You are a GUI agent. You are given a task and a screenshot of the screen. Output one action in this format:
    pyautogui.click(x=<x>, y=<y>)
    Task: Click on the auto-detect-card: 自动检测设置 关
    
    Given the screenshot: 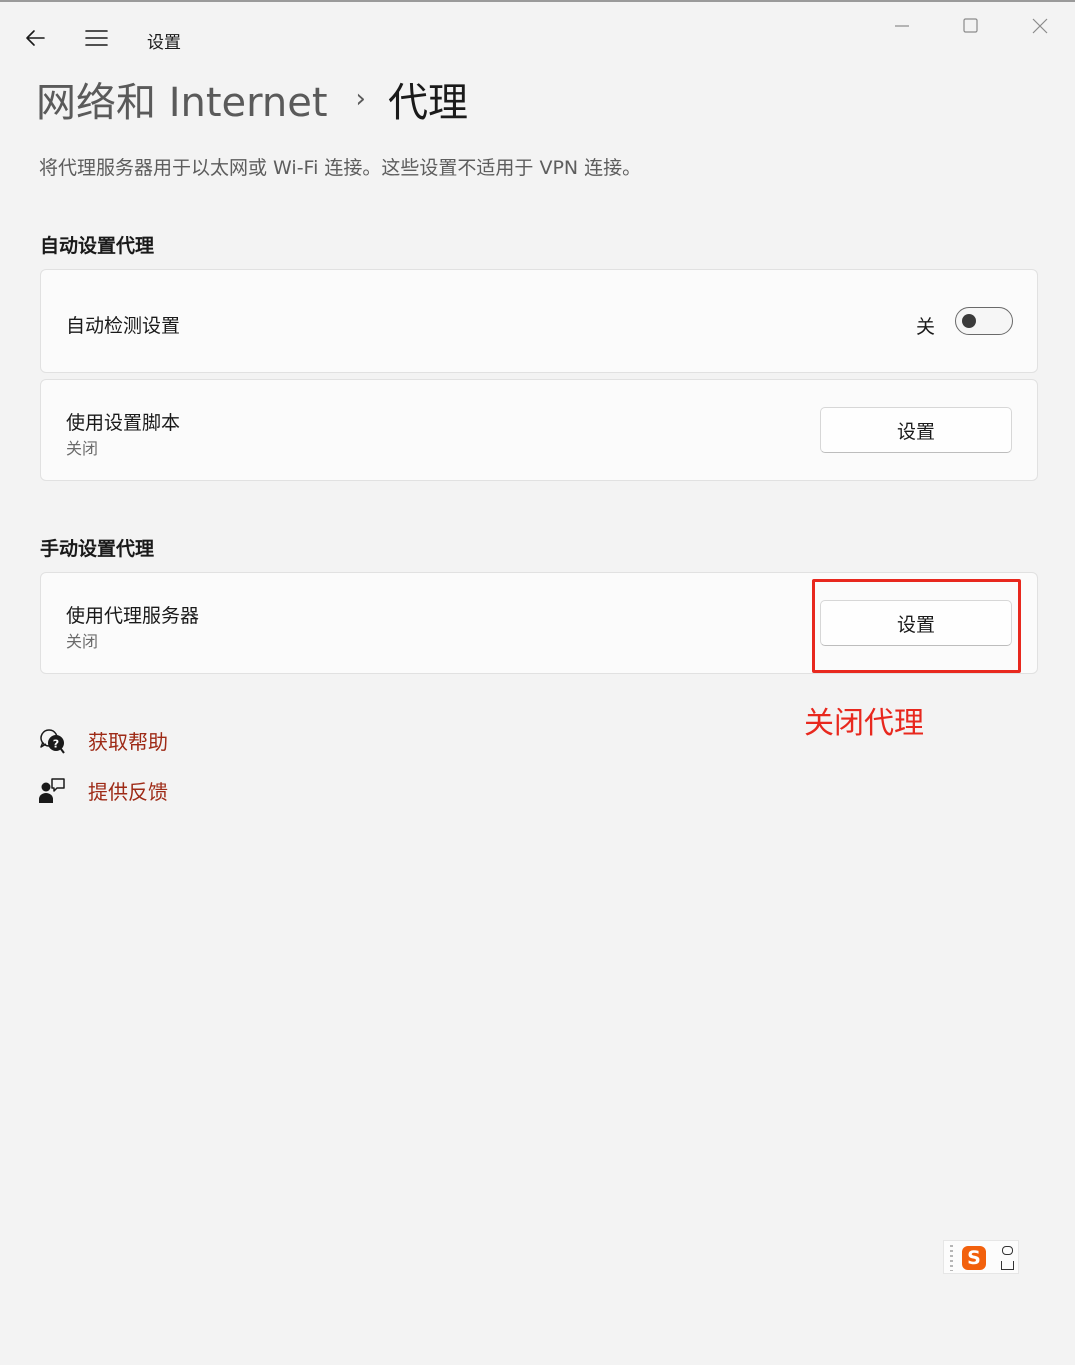 What is the action you would take?
    pyautogui.click(x=539, y=321)
    